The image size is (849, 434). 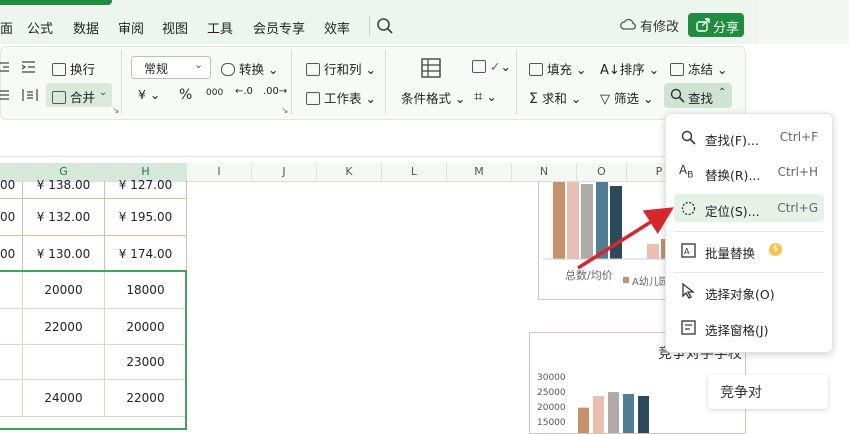 I want to click on annotation-arrow-icon, so click(x=625, y=238).